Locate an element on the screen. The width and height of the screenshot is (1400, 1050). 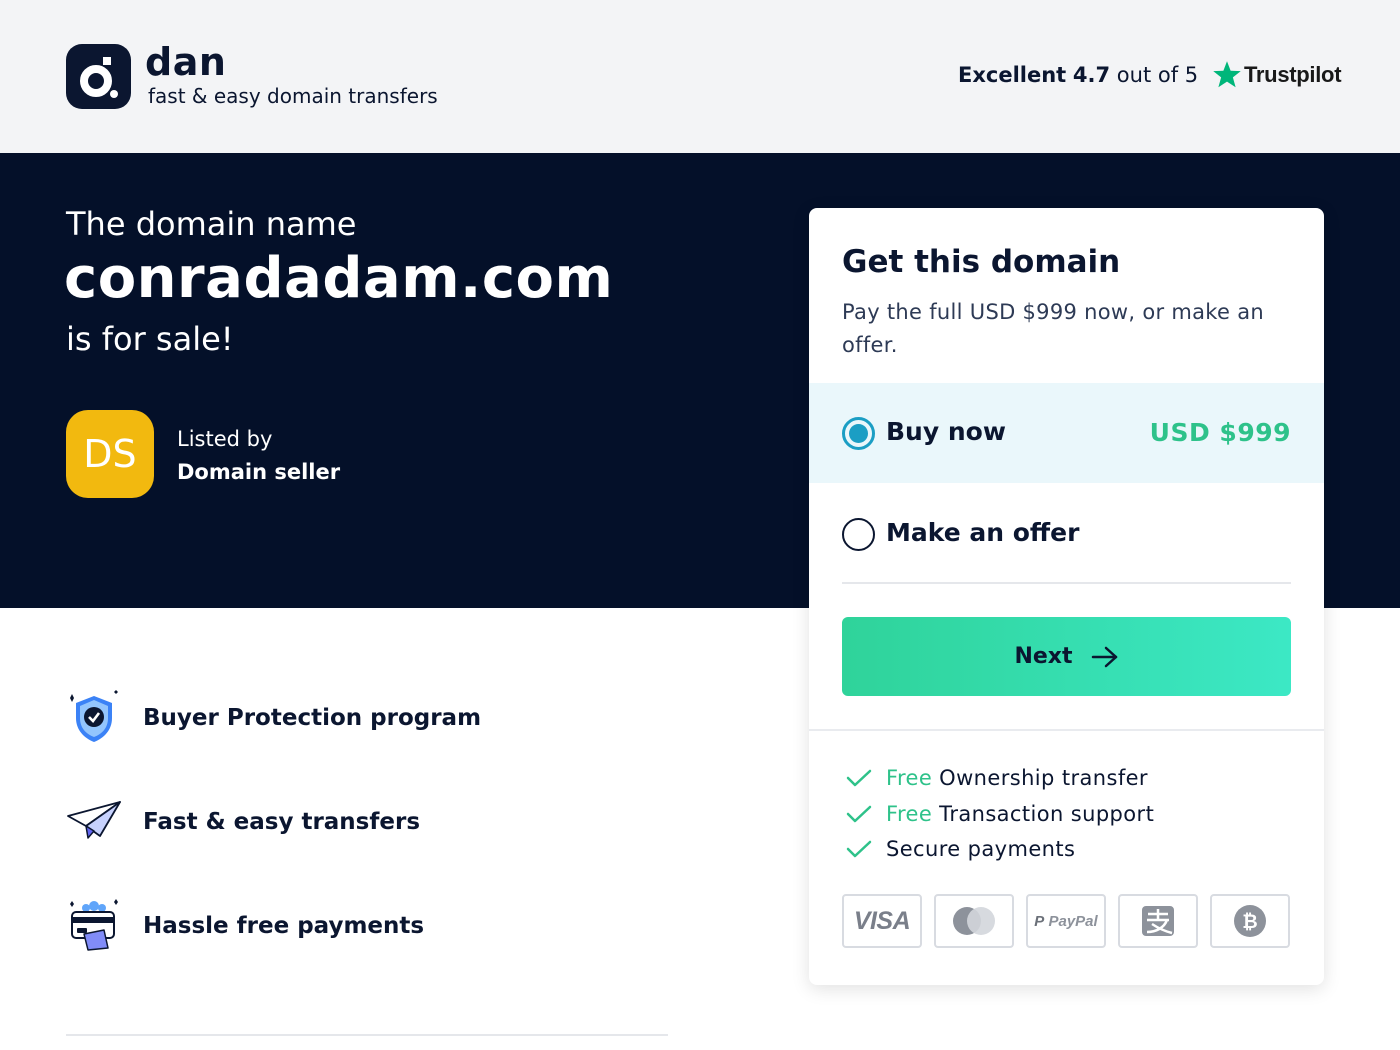
option-label: Buy now is located at coordinates (946, 431).